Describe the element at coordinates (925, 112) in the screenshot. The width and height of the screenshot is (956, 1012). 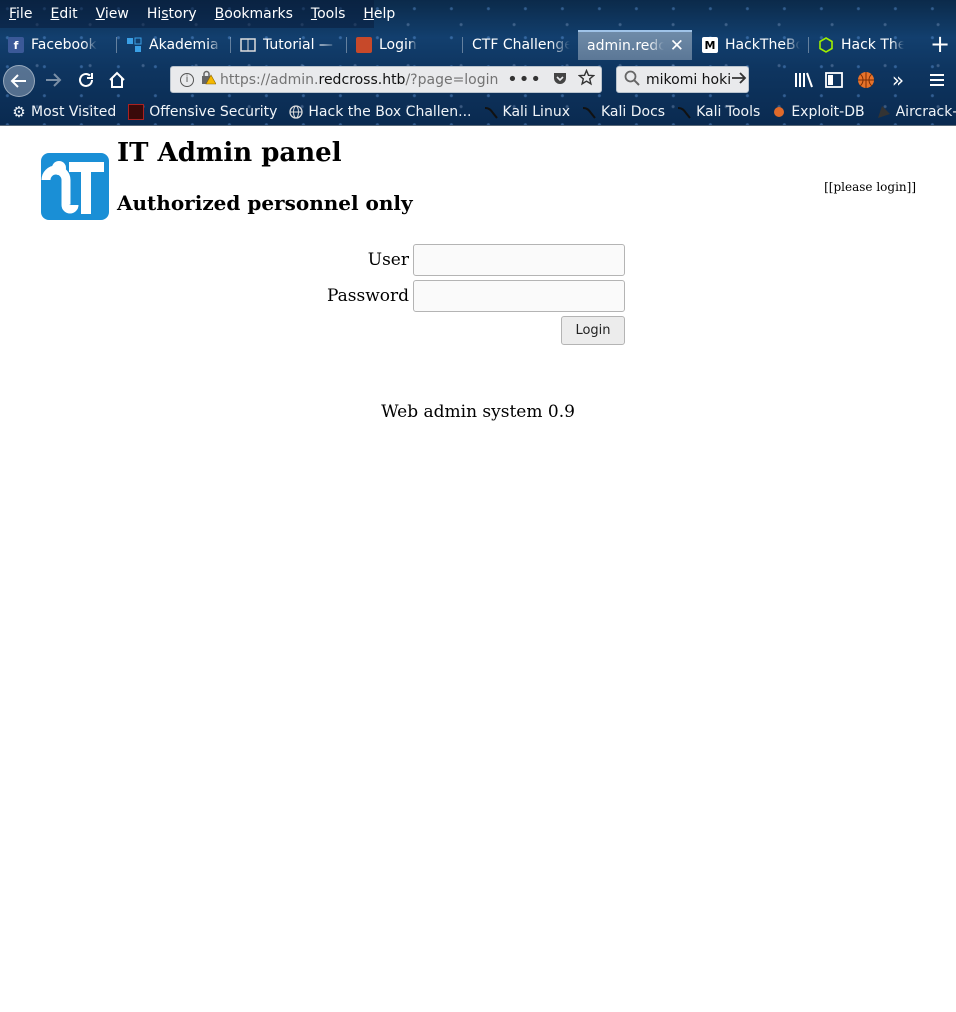
I see `bookmark-label: Aircrack-ng` at that location.